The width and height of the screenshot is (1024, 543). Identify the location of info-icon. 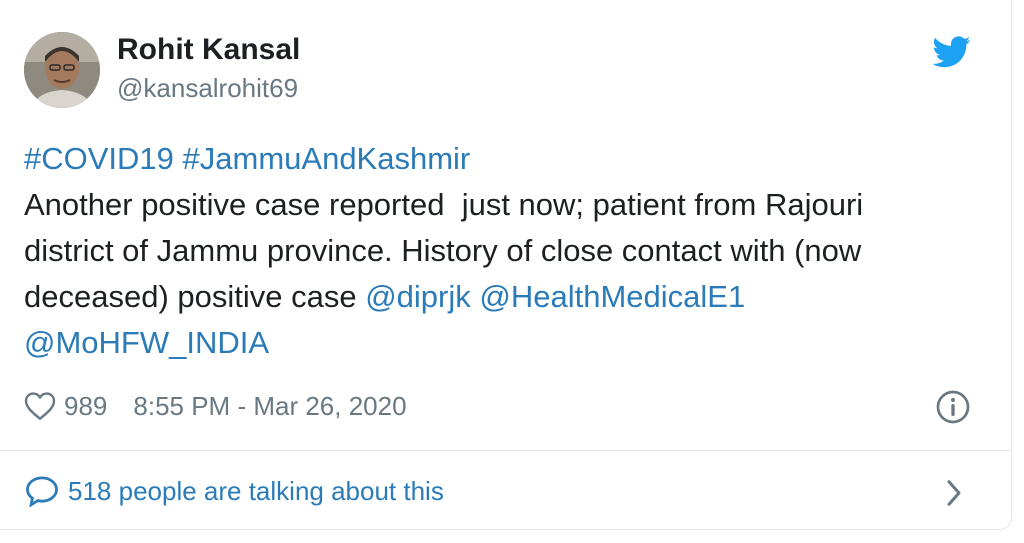
(953, 407).